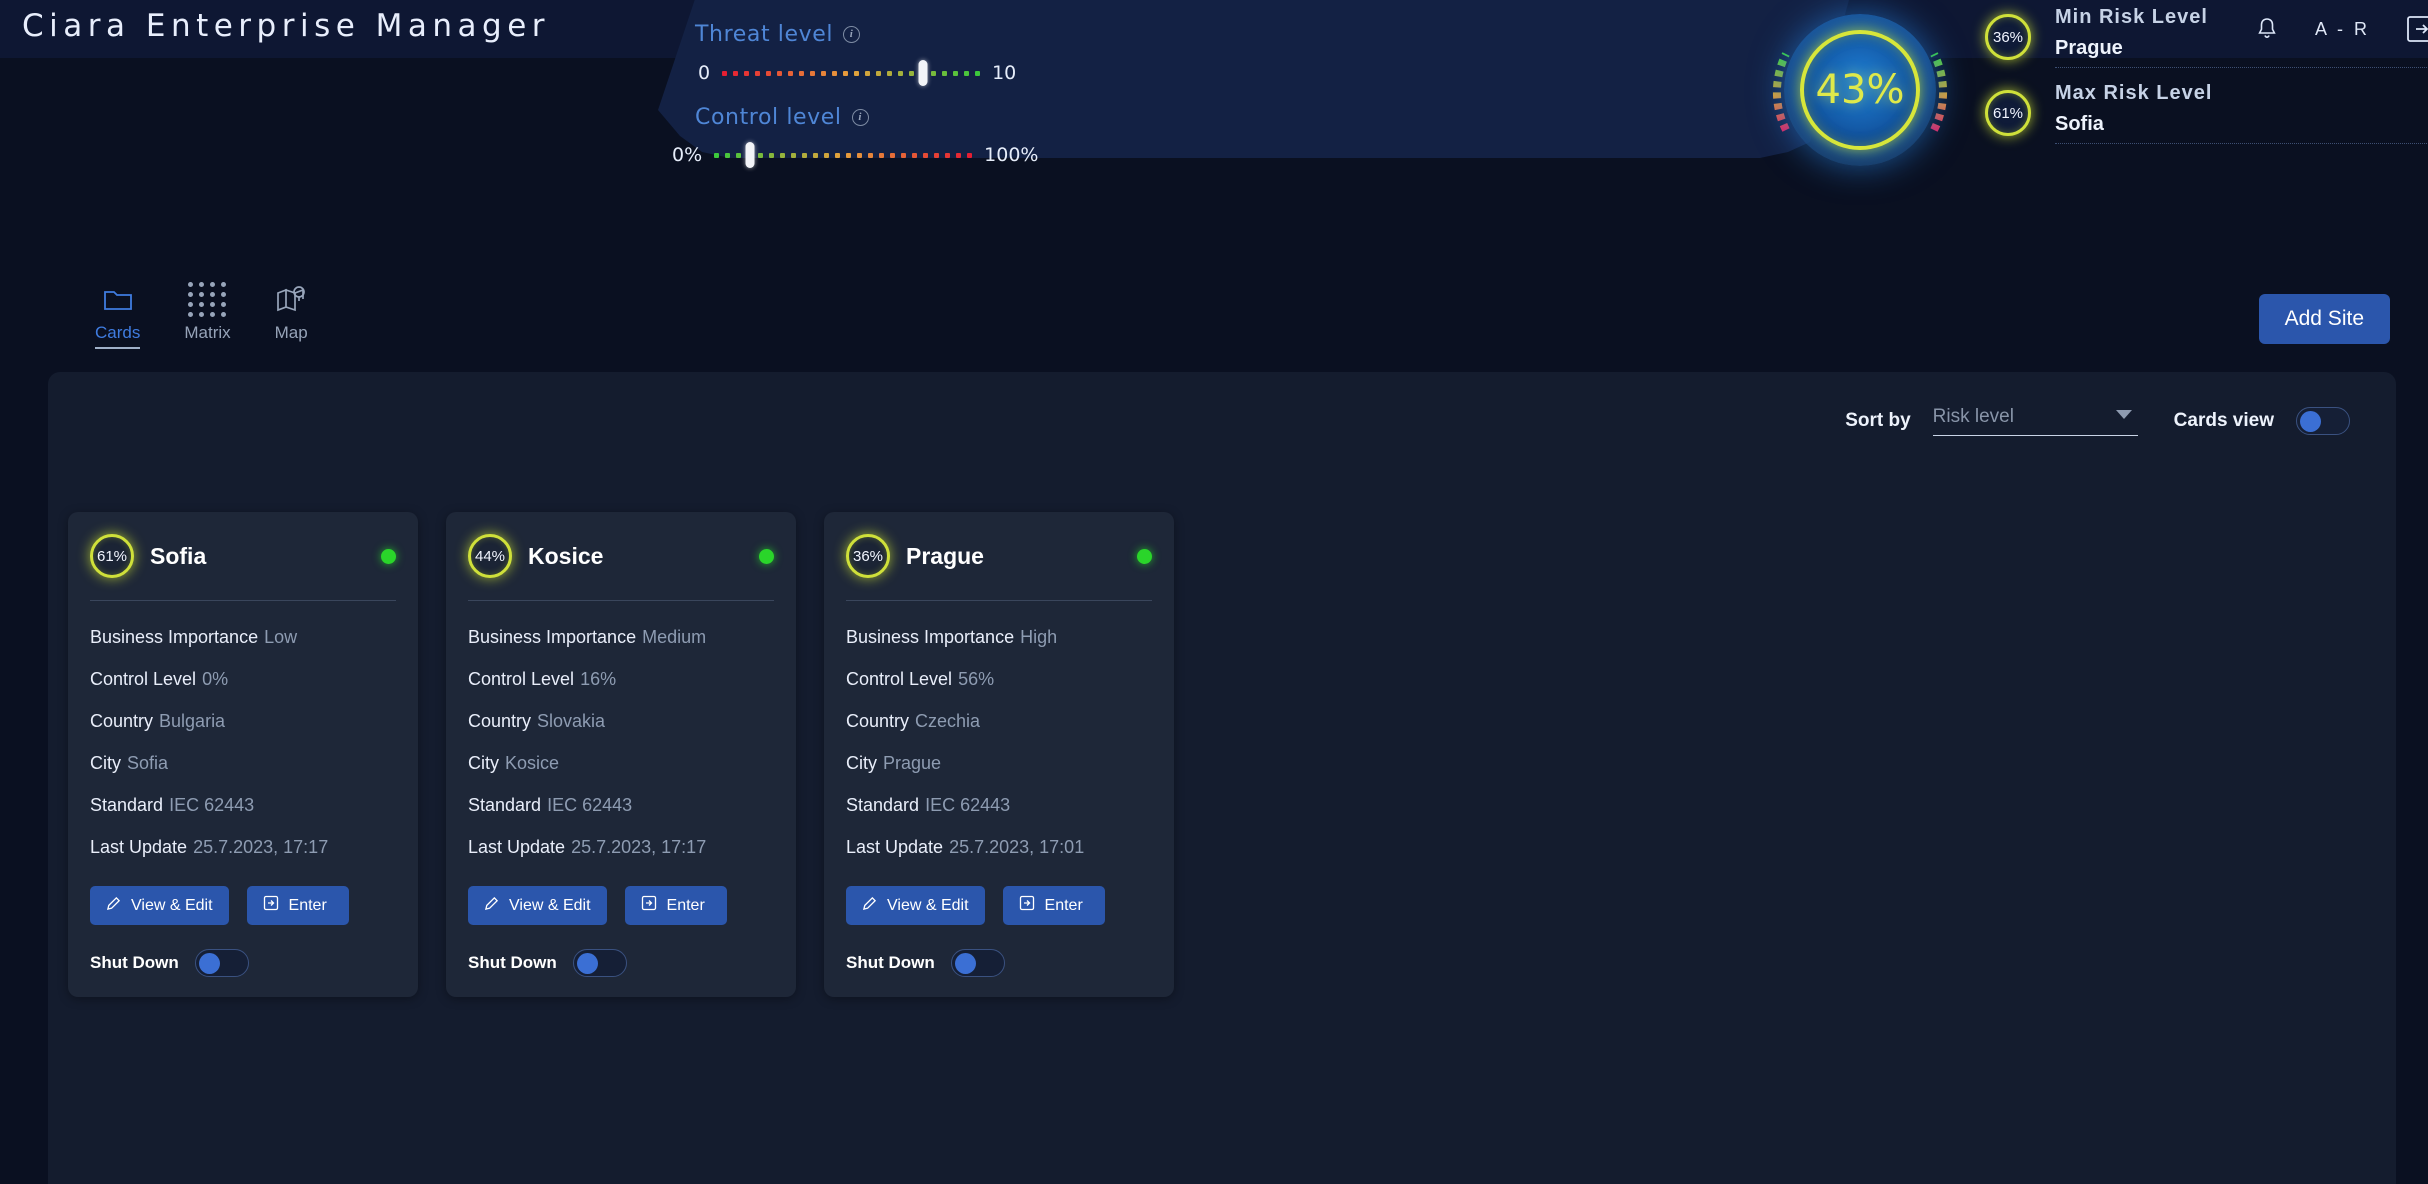 The image size is (2428, 1184). I want to click on overall-risk-gauge: 43%, so click(1860, 92).